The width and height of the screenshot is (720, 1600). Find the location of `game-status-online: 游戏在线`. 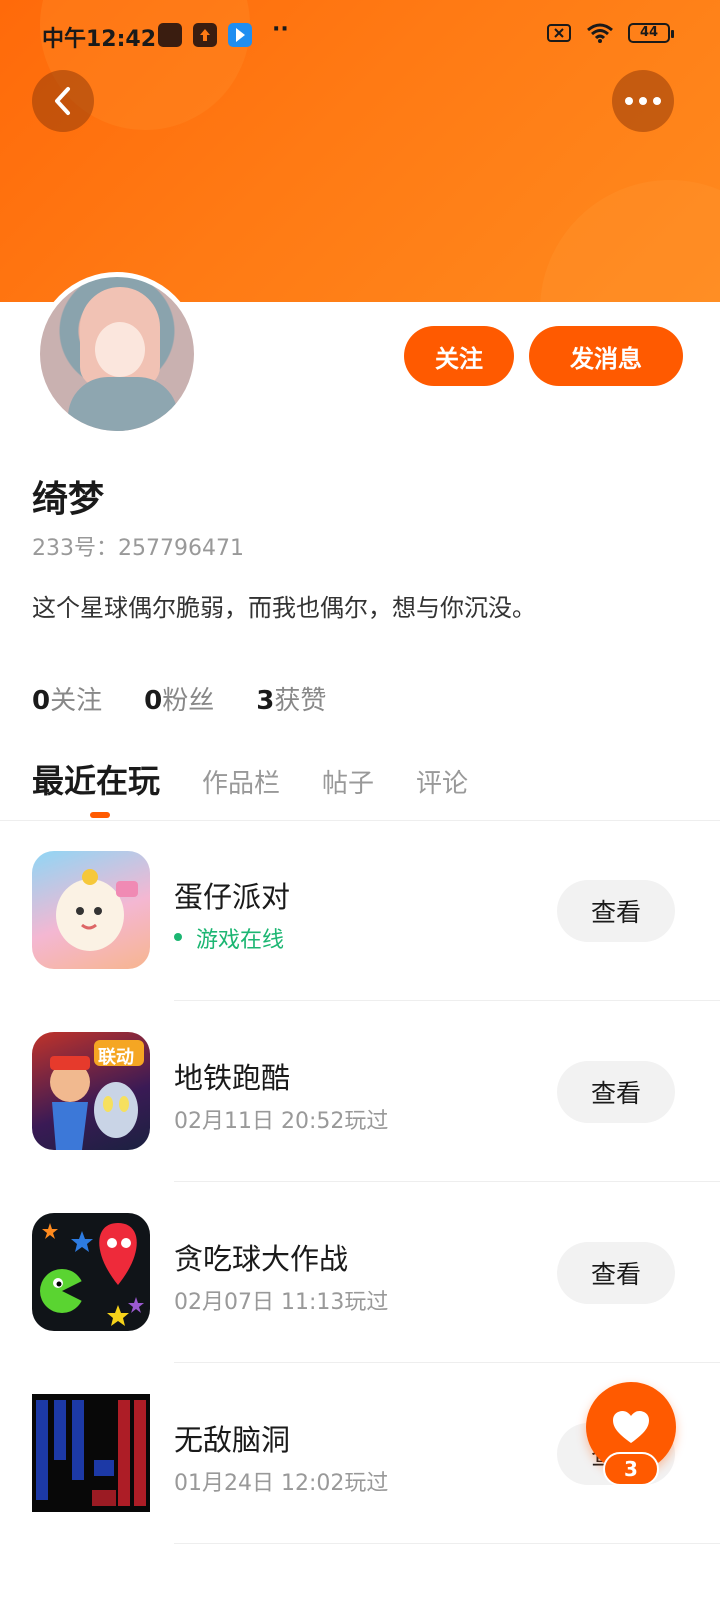

game-status-online: 游戏在线 is located at coordinates (229, 938).